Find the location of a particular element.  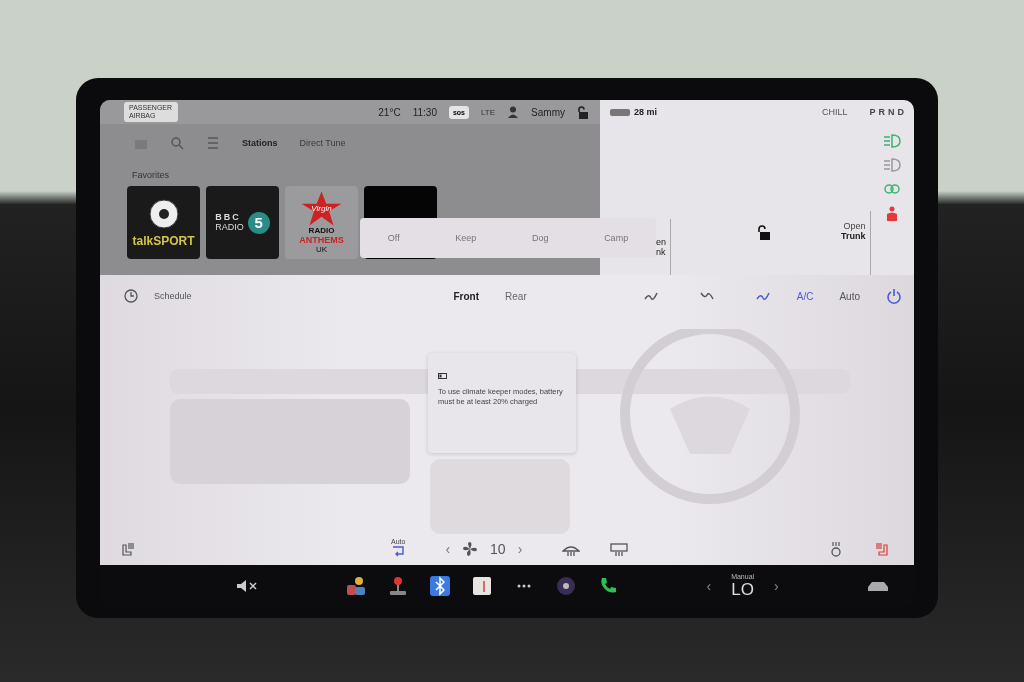

front-defrost-icon is located at coordinates (571, 550).